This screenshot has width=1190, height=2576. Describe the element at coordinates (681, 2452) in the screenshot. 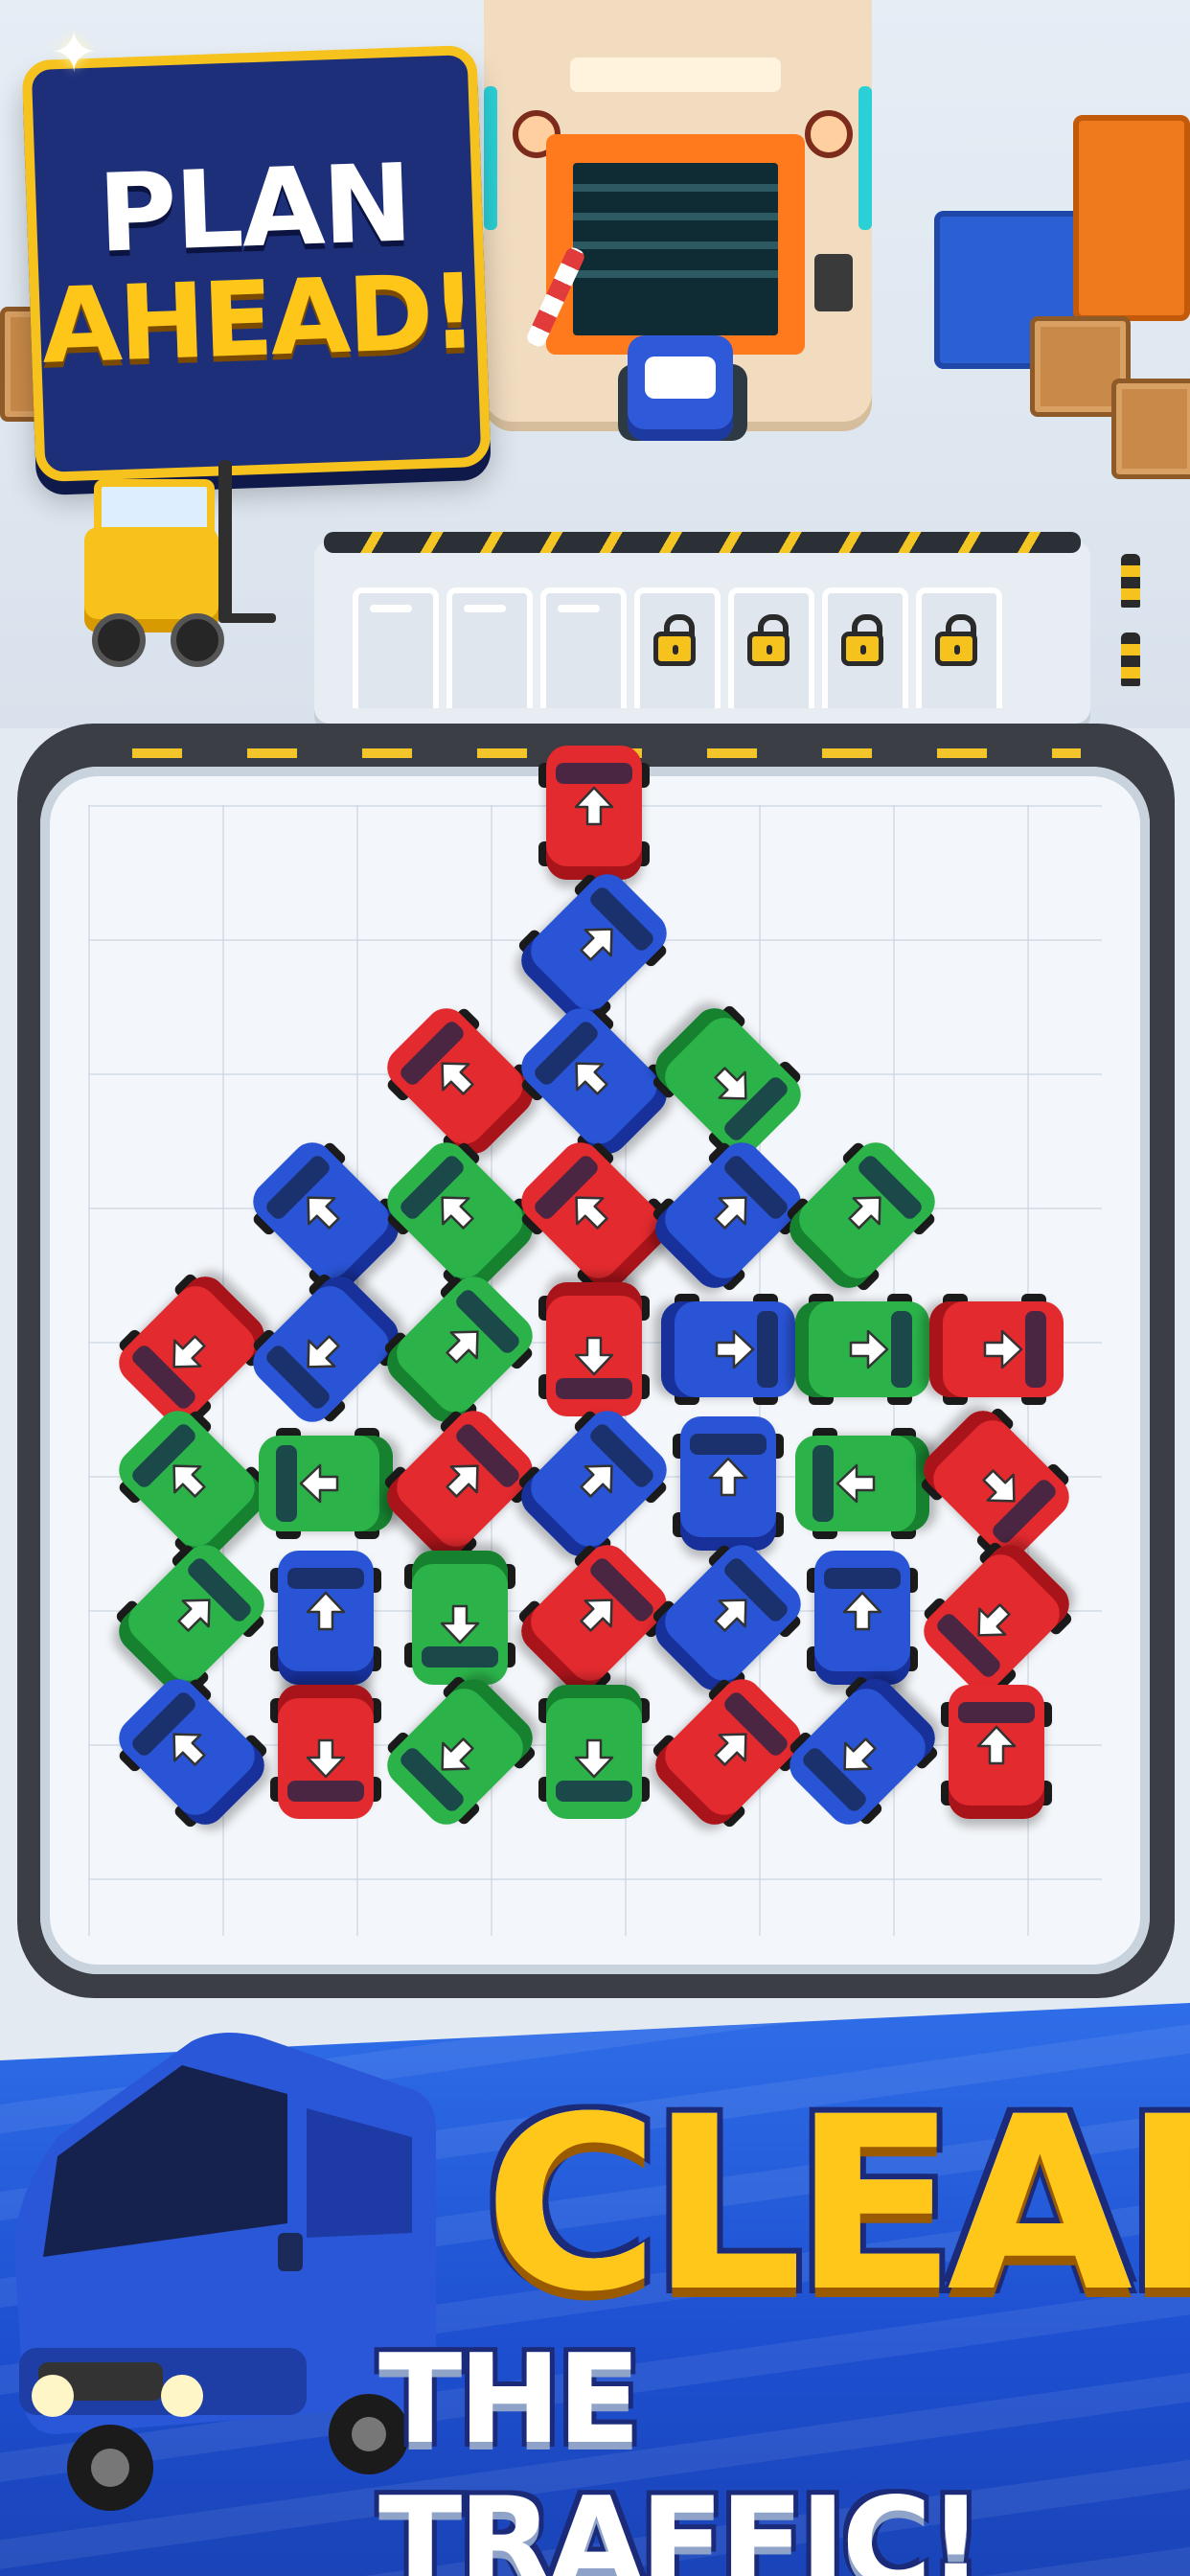

I see `banner-subline: THE TRAFFIC!` at that location.